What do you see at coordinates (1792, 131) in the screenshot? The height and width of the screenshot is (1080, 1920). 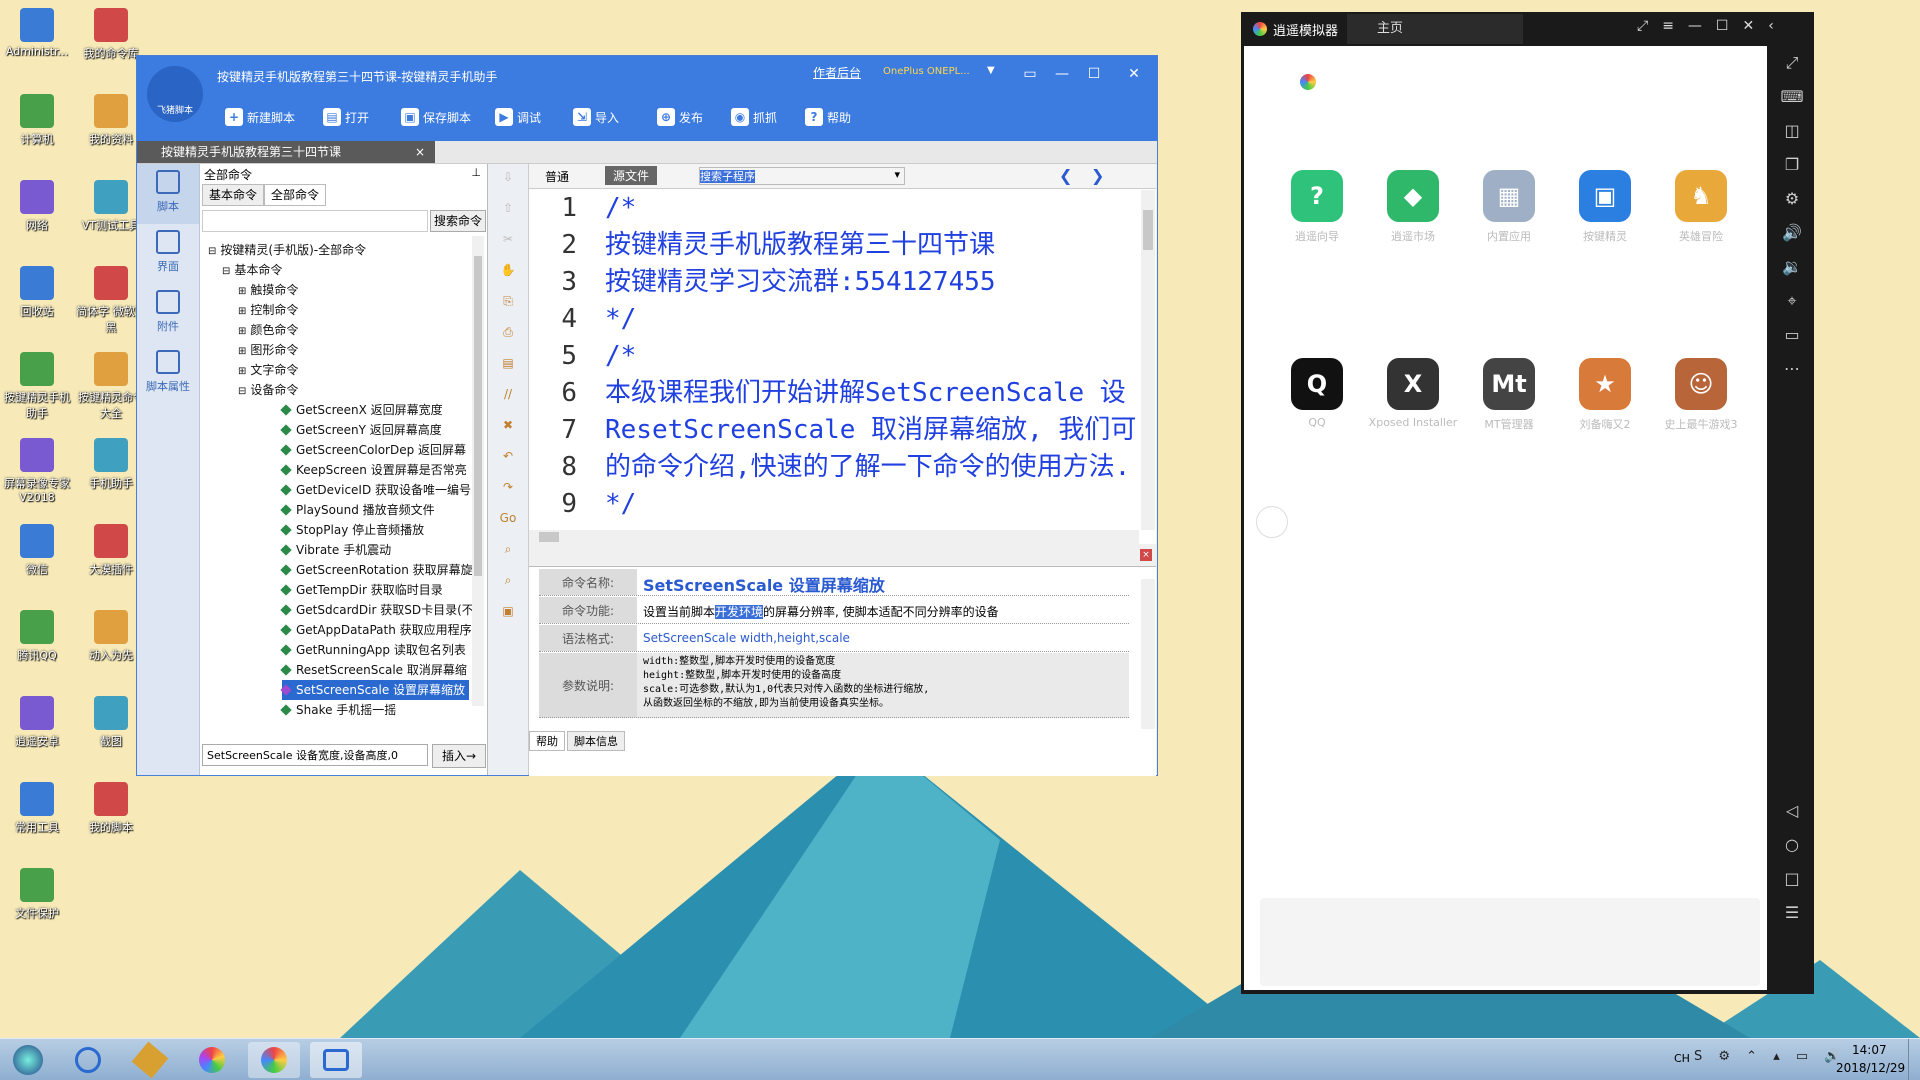 I see `screenshot-icon: ◫` at bounding box center [1792, 131].